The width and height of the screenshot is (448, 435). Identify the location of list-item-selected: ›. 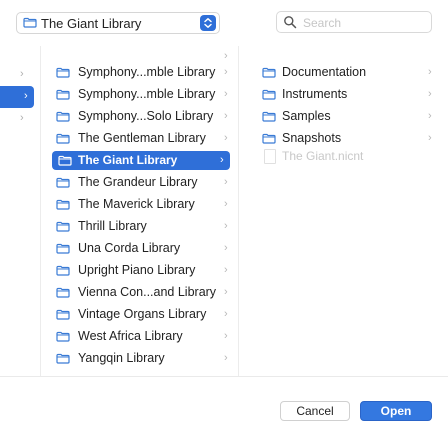
(20, 97).